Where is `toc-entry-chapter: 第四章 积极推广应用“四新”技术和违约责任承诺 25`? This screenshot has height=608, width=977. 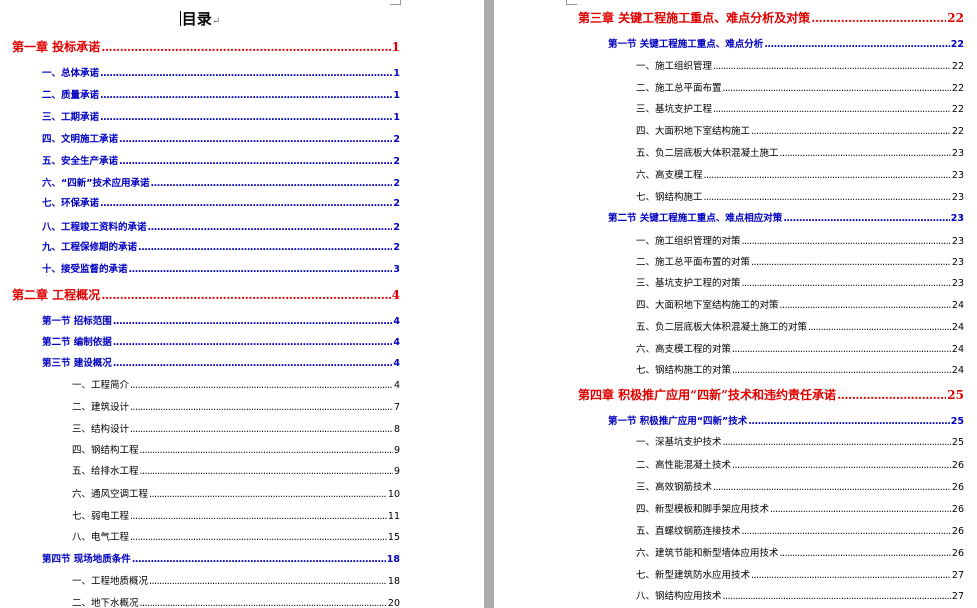
toc-entry-chapter: 第四章 积极推广应用“四新”技术和违约责任承诺 25 is located at coordinates (771, 394).